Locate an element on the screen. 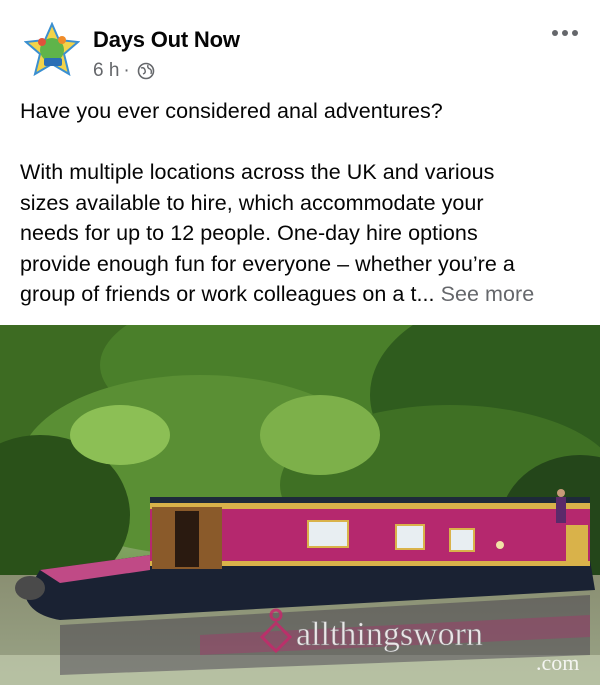 This screenshot has width=600, height=685. post-meta: 6 h · is located at coordinates (124, 71).